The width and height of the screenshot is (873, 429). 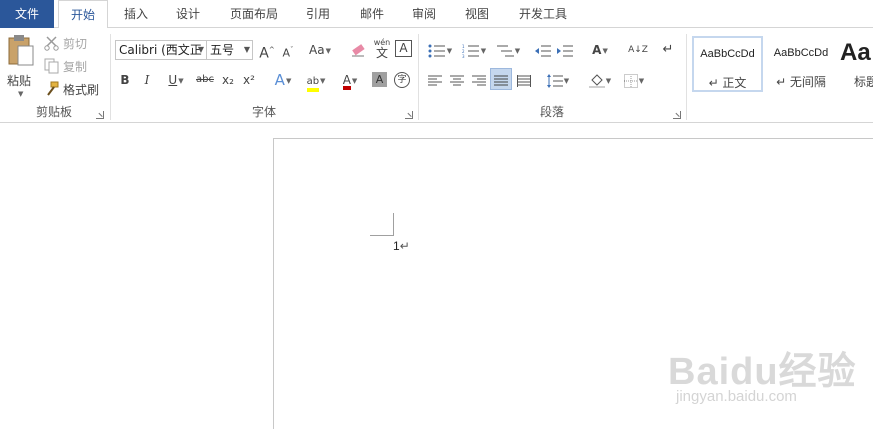 I want to click on tab-page-layout: 页面布局, so click(x=254, y=14).